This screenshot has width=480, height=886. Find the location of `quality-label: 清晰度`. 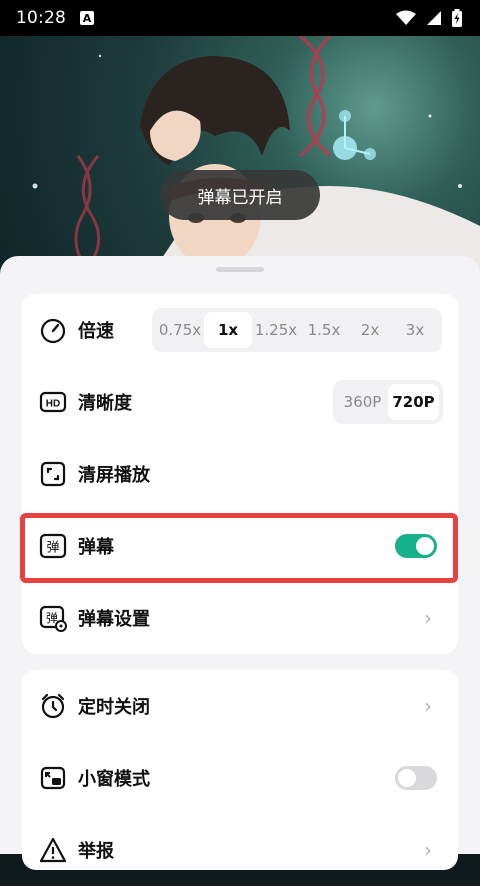

quality-label: 清晰度 is located at coordinates (105, 403).